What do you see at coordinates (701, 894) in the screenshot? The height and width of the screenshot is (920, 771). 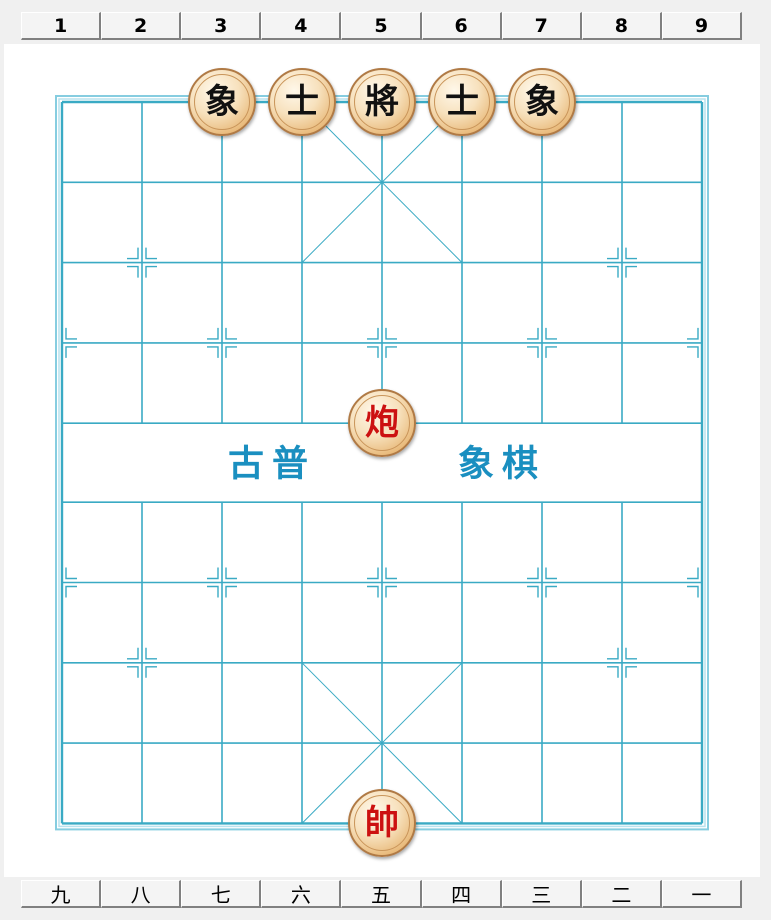 I see `bottom-file-label-9: 一` at bounding box center [701, 894].